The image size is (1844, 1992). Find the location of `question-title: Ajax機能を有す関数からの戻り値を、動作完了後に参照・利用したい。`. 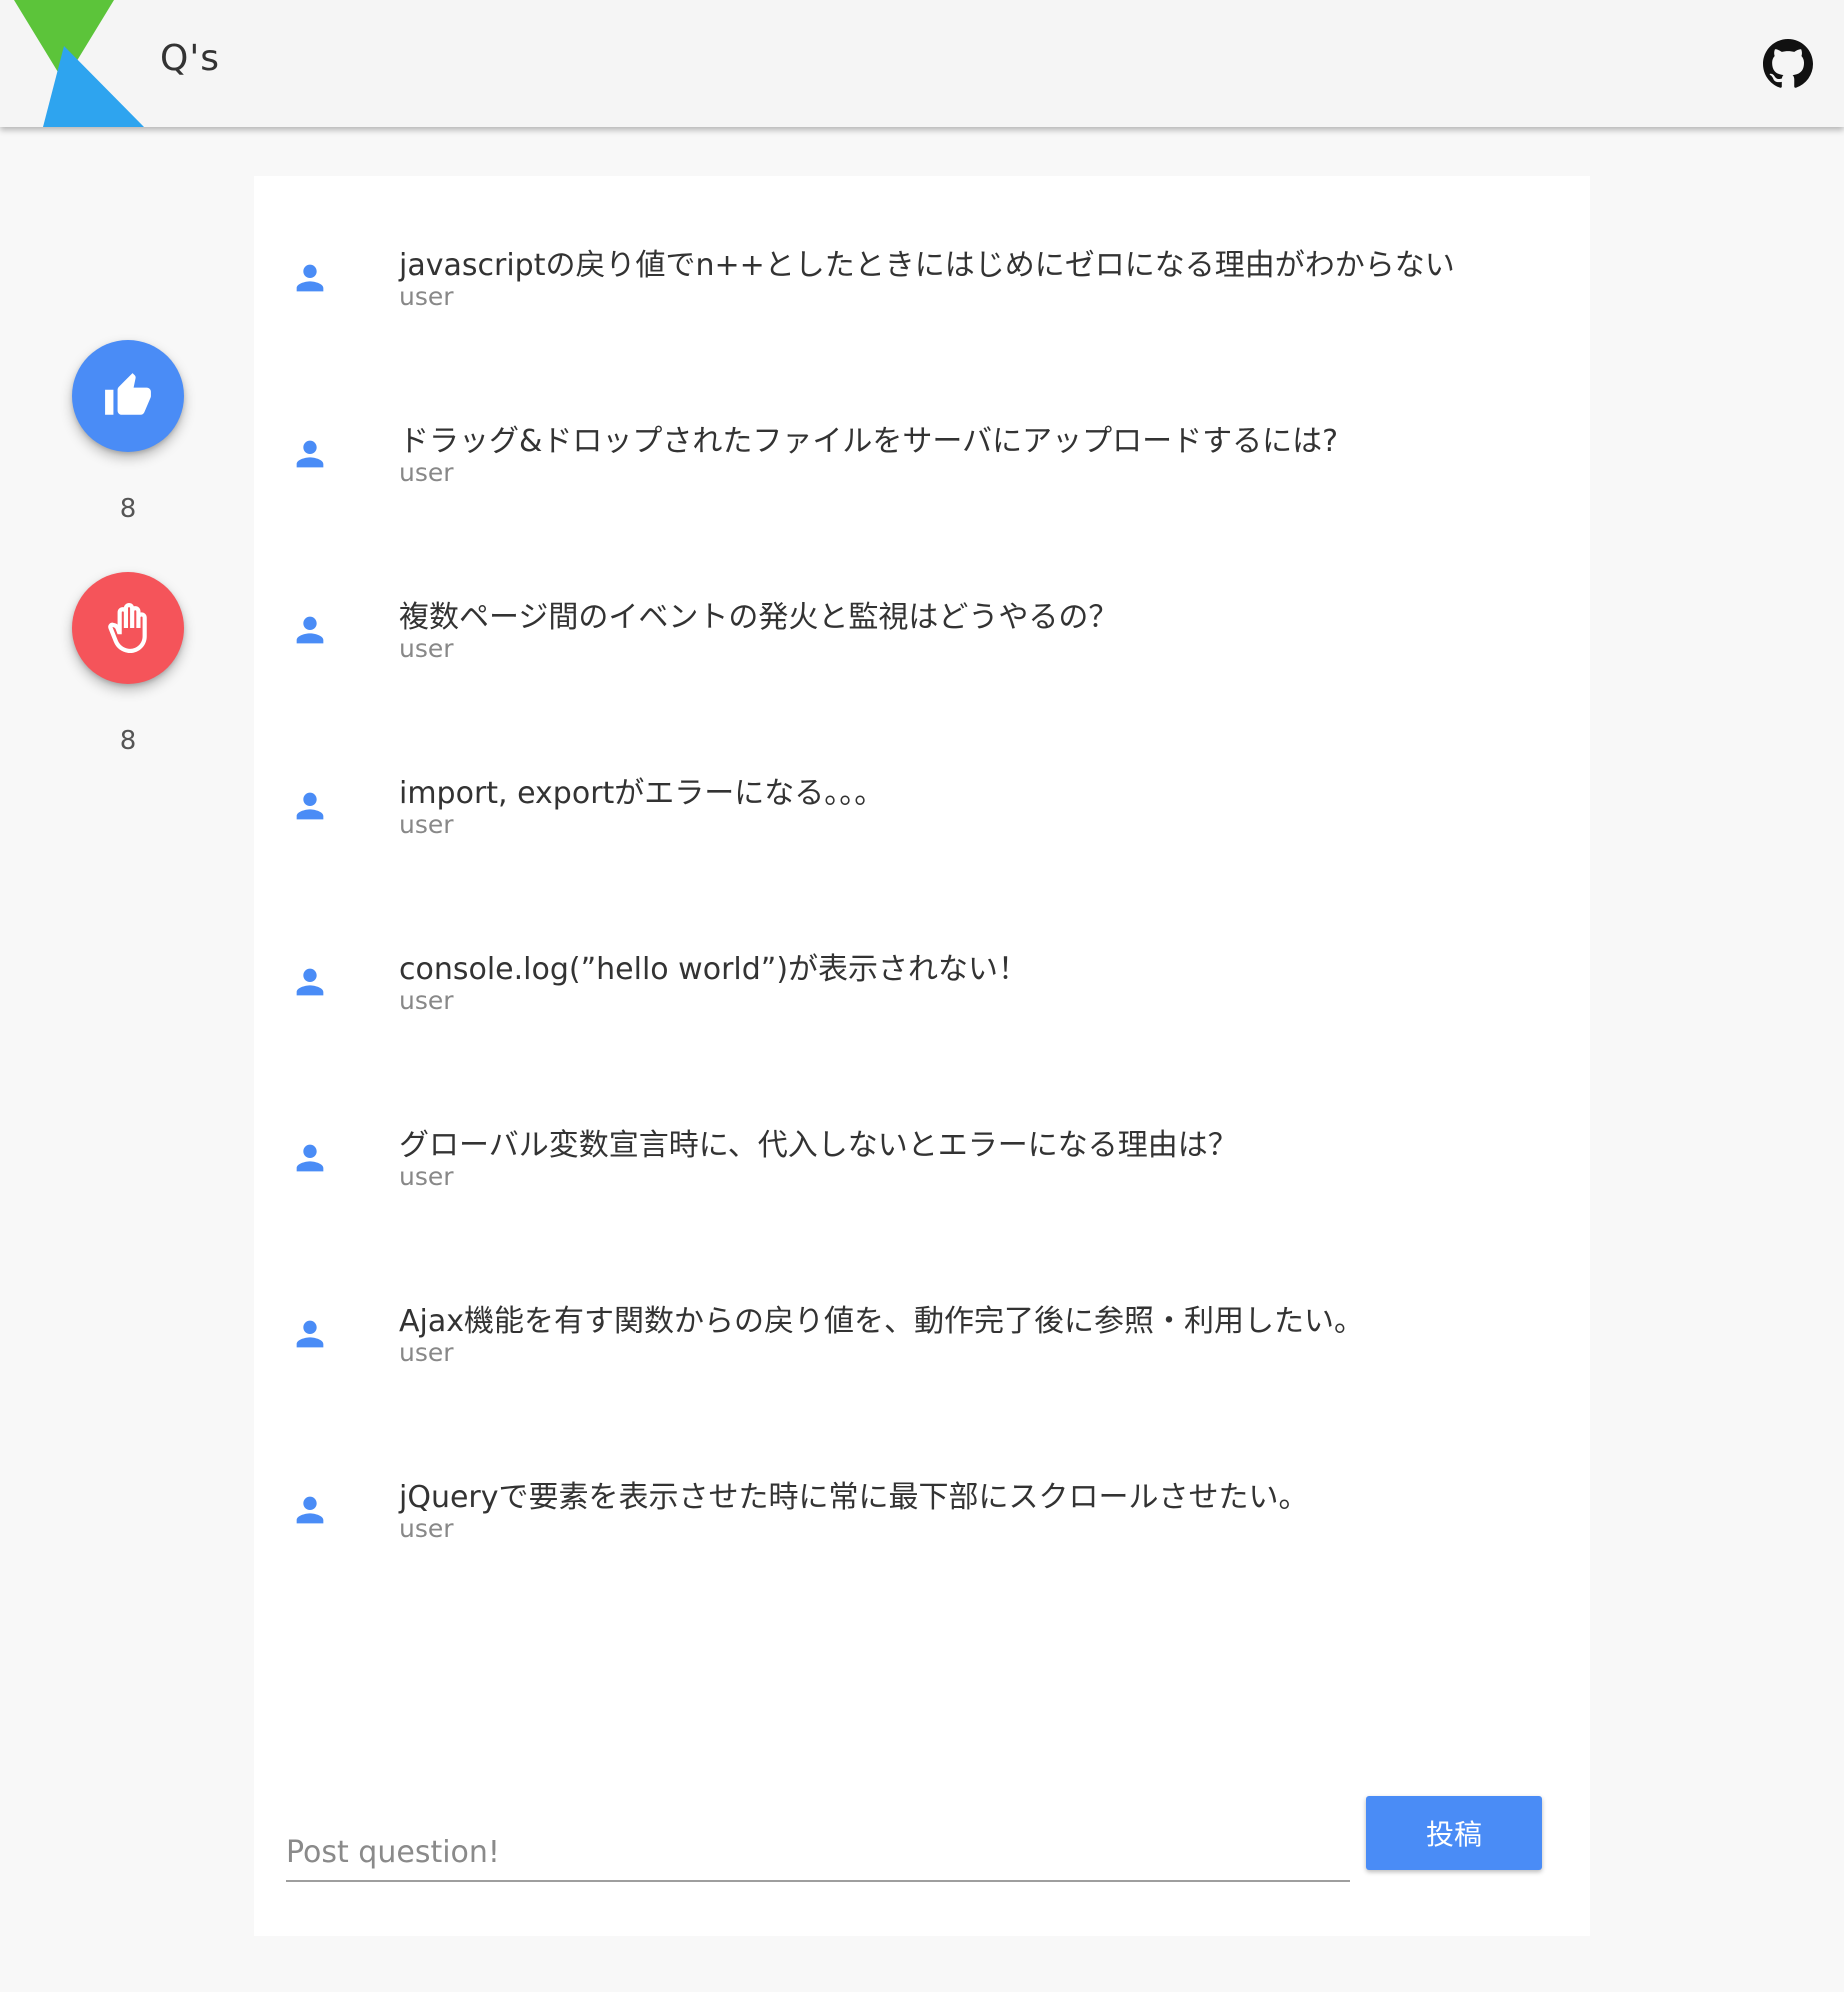

question-title: Ajax機能を有す関数からの戻り値を、動作完了後に参照・利用したい。 is located at coordinates (881, 1318).